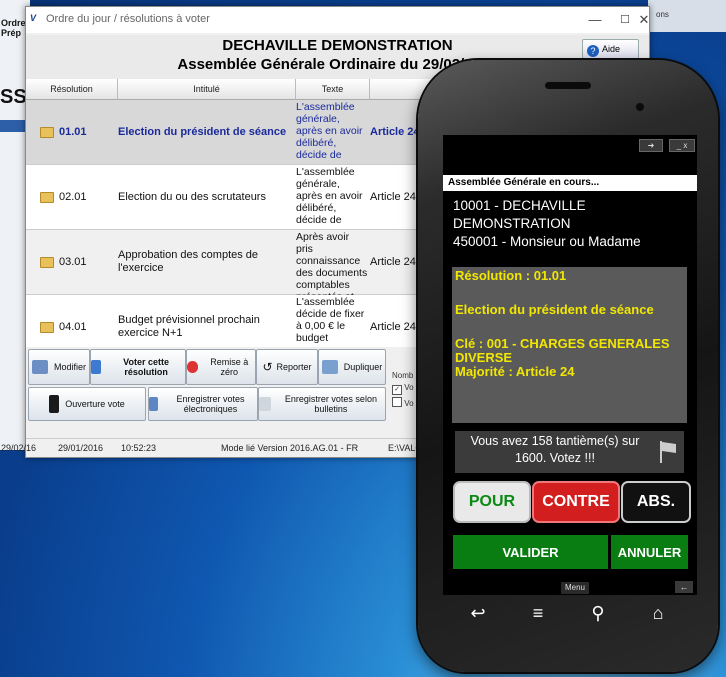 Image resolution: width=726 pixels, height=677 pixels. Describe the element at coordinates (73, 327) in the screenshot. I see `row-number: 04.01` at that location.